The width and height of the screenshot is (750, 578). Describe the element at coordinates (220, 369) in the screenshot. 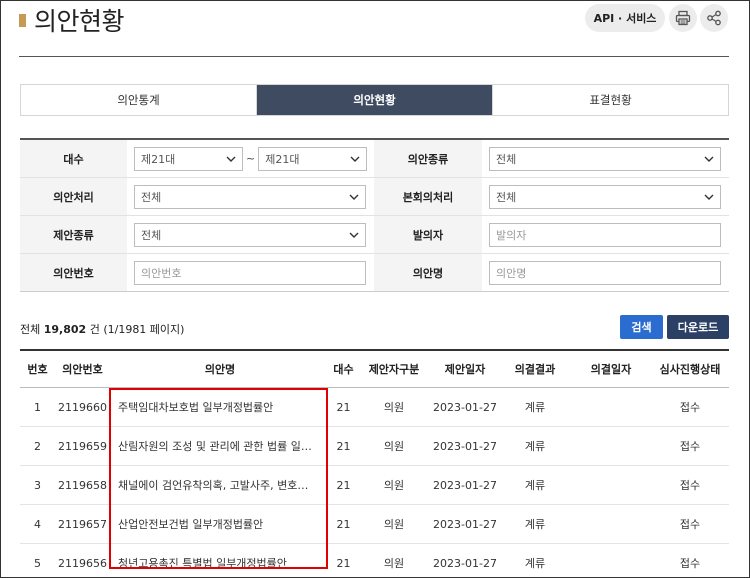

I see `header-bill-name: 의안명` at that location.